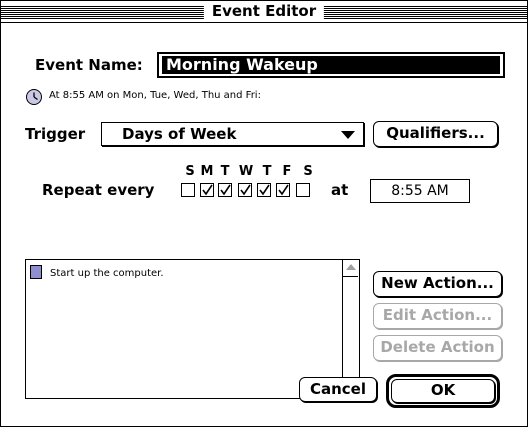 The image size is (528, 427). What do you see at coordinates (207, 171) in the screenshot?
I see `day-letter-mon: M` at bounding box center [207, 171].